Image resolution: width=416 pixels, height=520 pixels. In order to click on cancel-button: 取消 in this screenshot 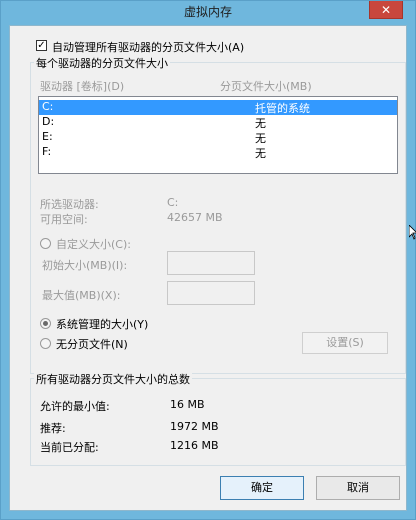, I will do `click(358, 488)`.